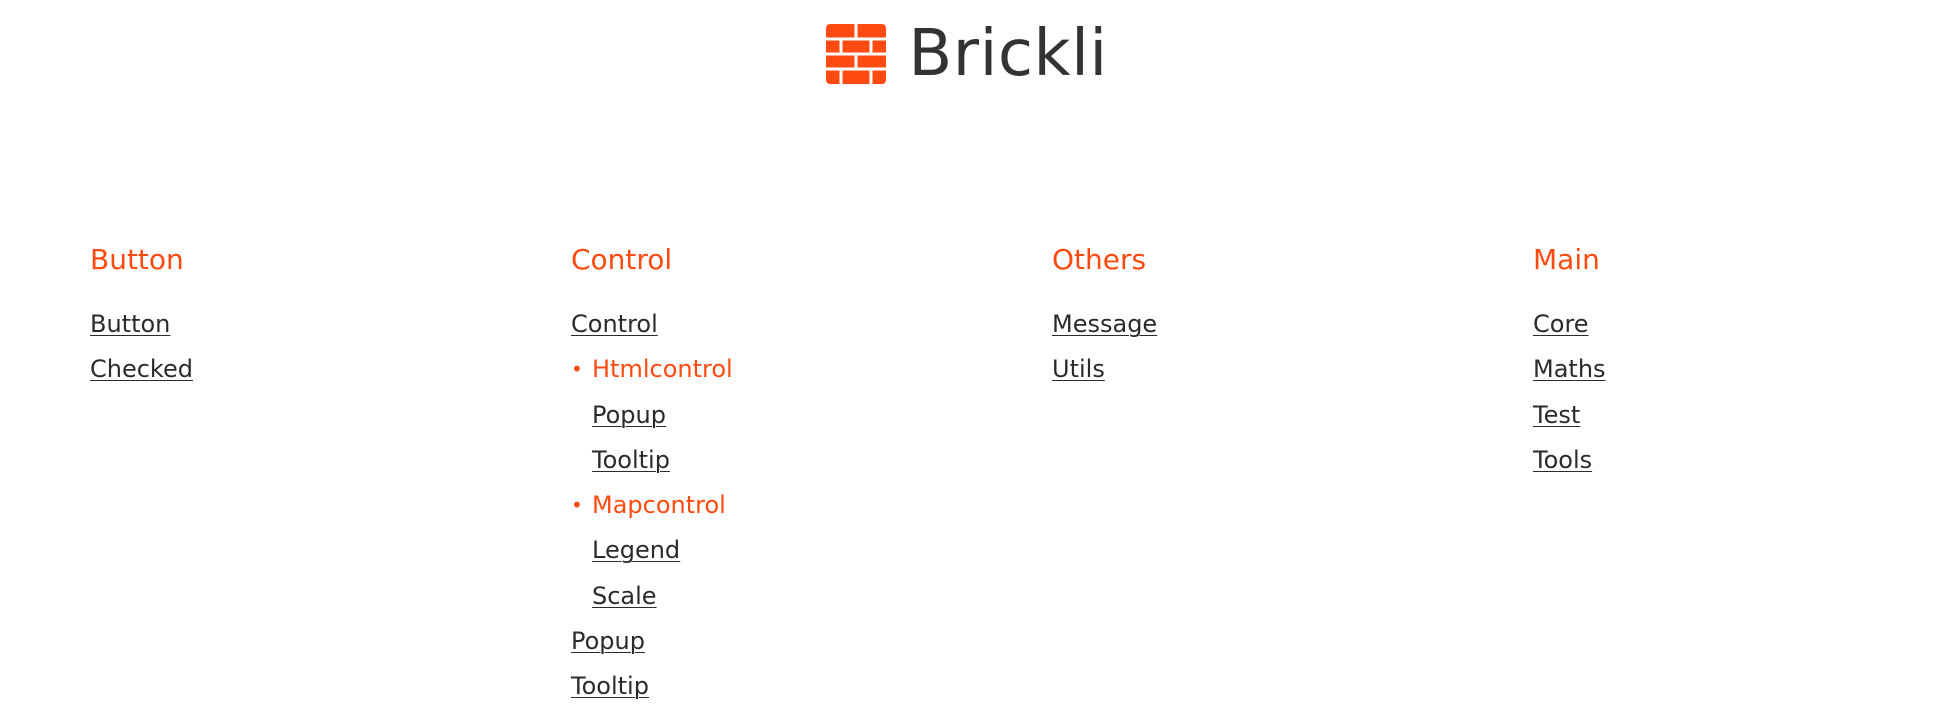 This screenshot has height=721, width=1934. What do you see at coordinates (330, 324) in the screenshot?
I see `nav-item: Button` at bounding box center [330, 324].